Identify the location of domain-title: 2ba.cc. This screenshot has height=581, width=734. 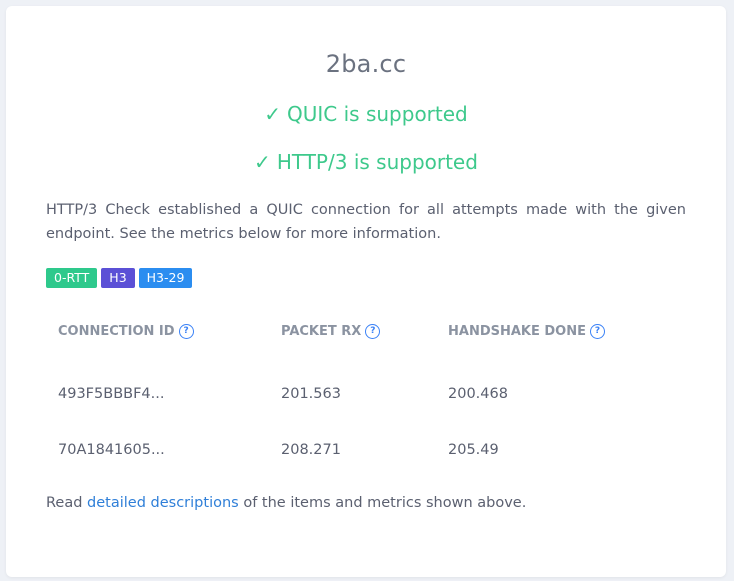
(366, 64).